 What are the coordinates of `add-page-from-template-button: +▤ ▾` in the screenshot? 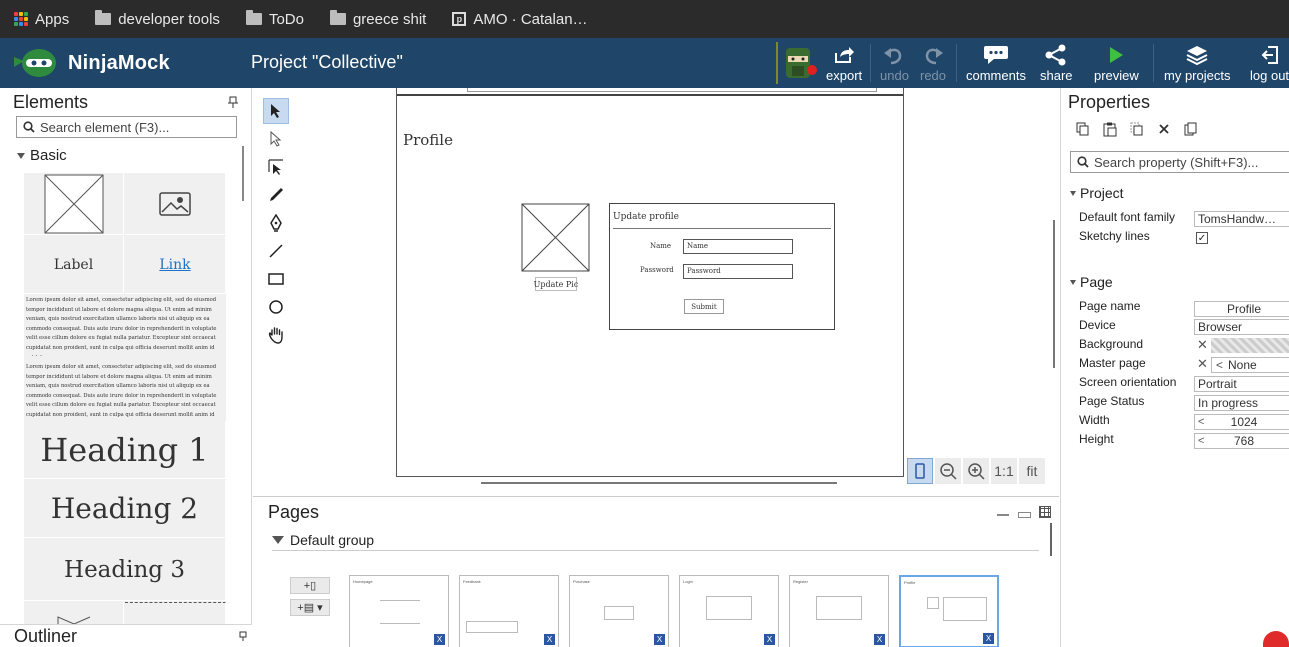 It's located at (310, 607).